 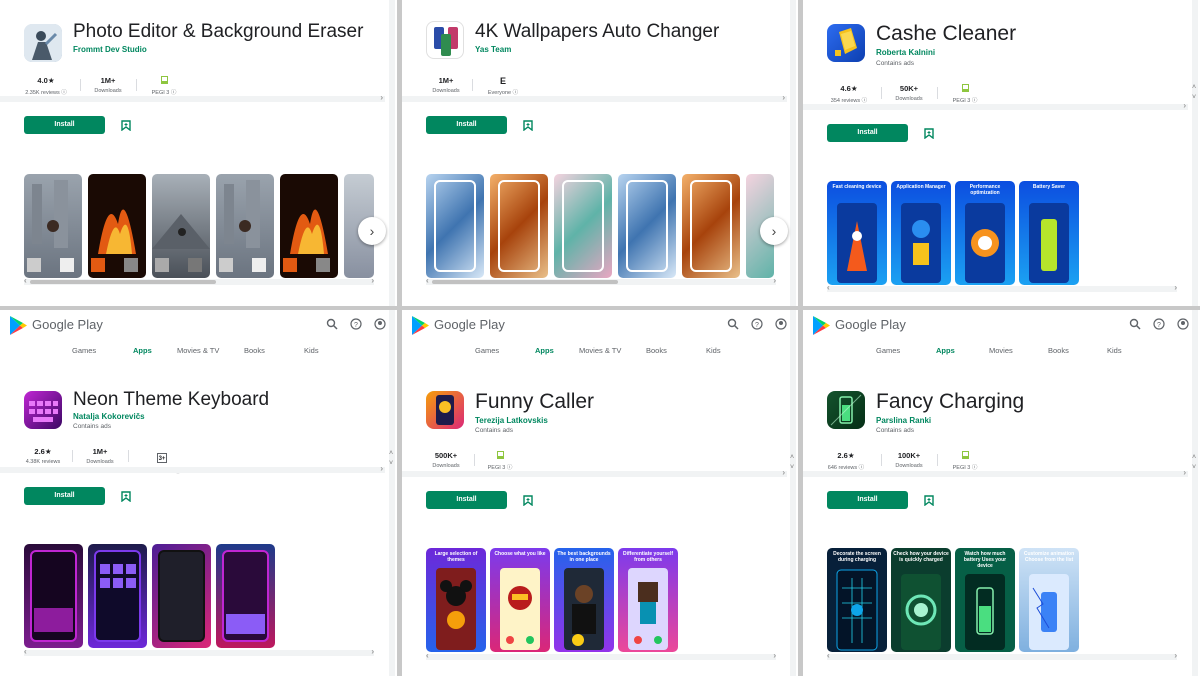 I want to click on screenshot: Decorate the screen during charging, so click(x=857, y=600).